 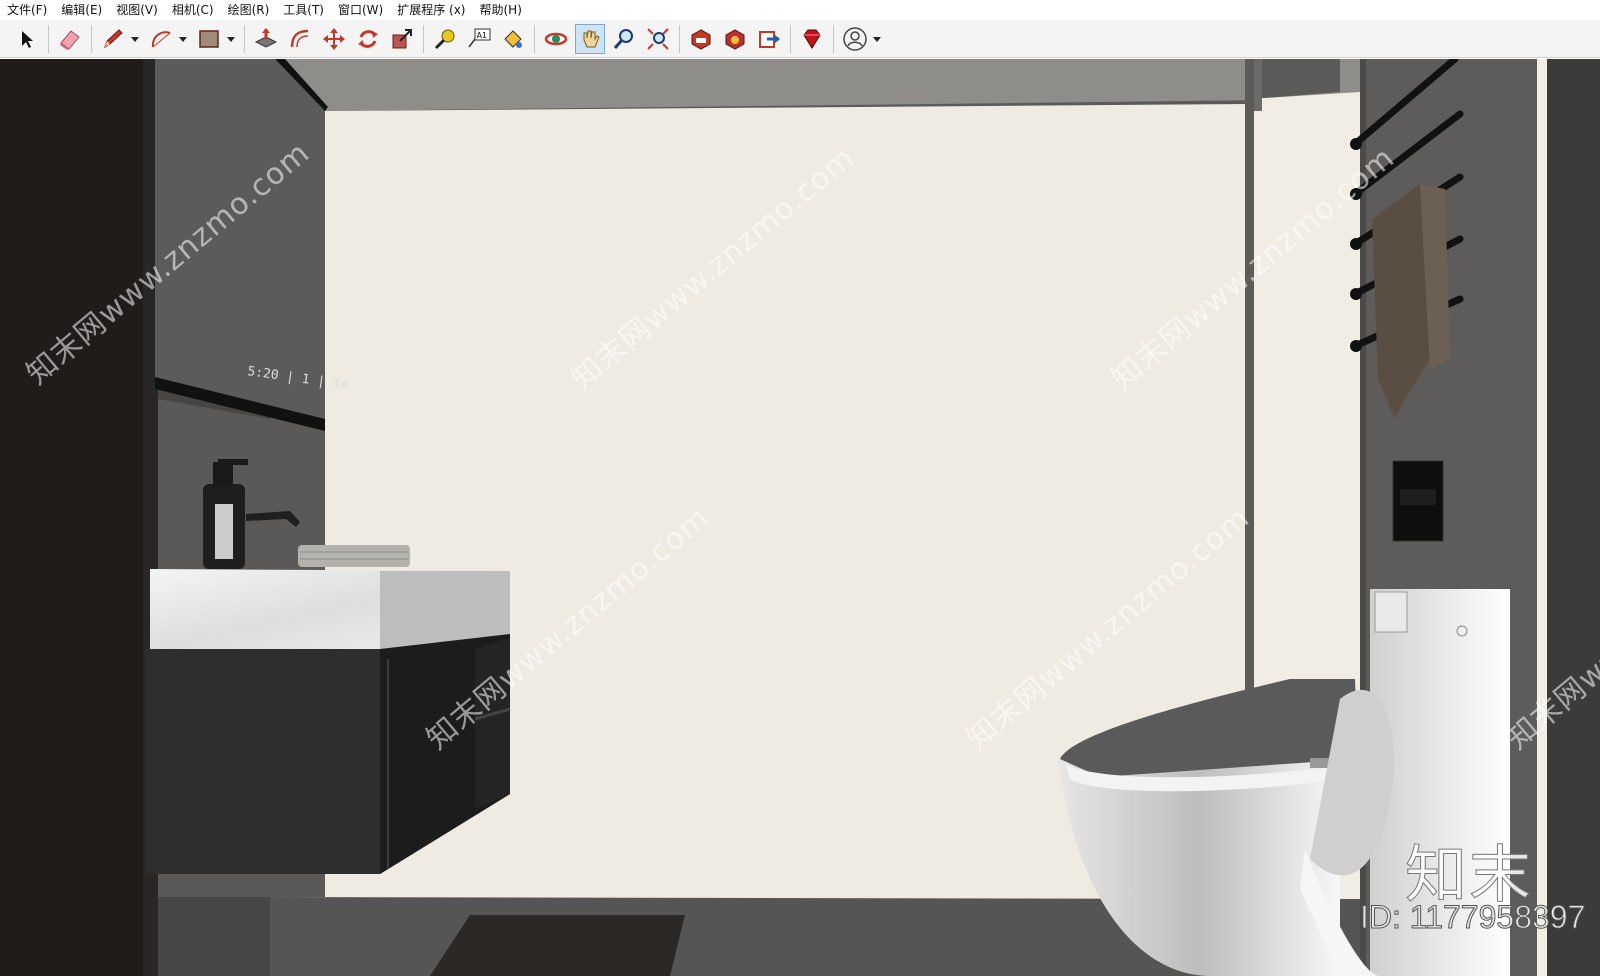 I want to click on orbit-icon, so click(x=556, y=38).